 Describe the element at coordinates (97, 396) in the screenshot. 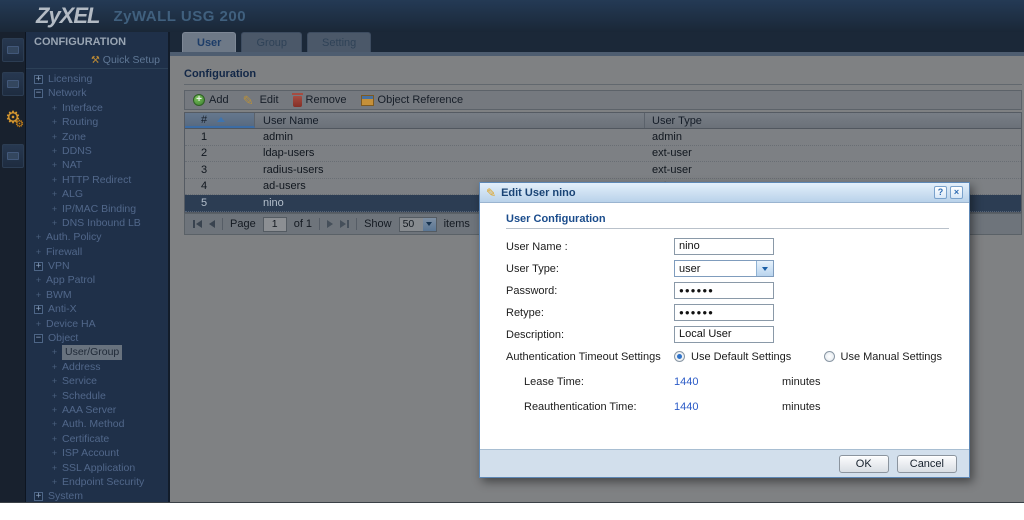

I see `sidebar-item-schedule: + Schedule` at that location.